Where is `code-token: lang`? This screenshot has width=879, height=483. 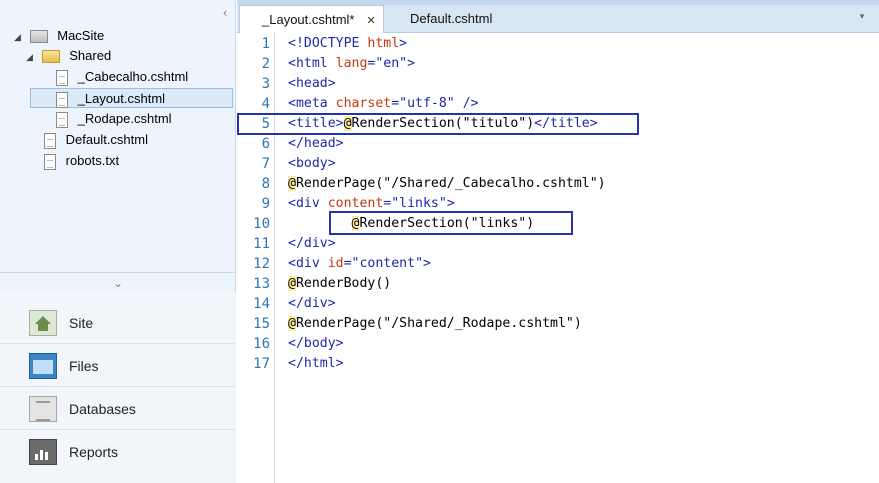
code-token: lang is located at coordinates (351, 63).